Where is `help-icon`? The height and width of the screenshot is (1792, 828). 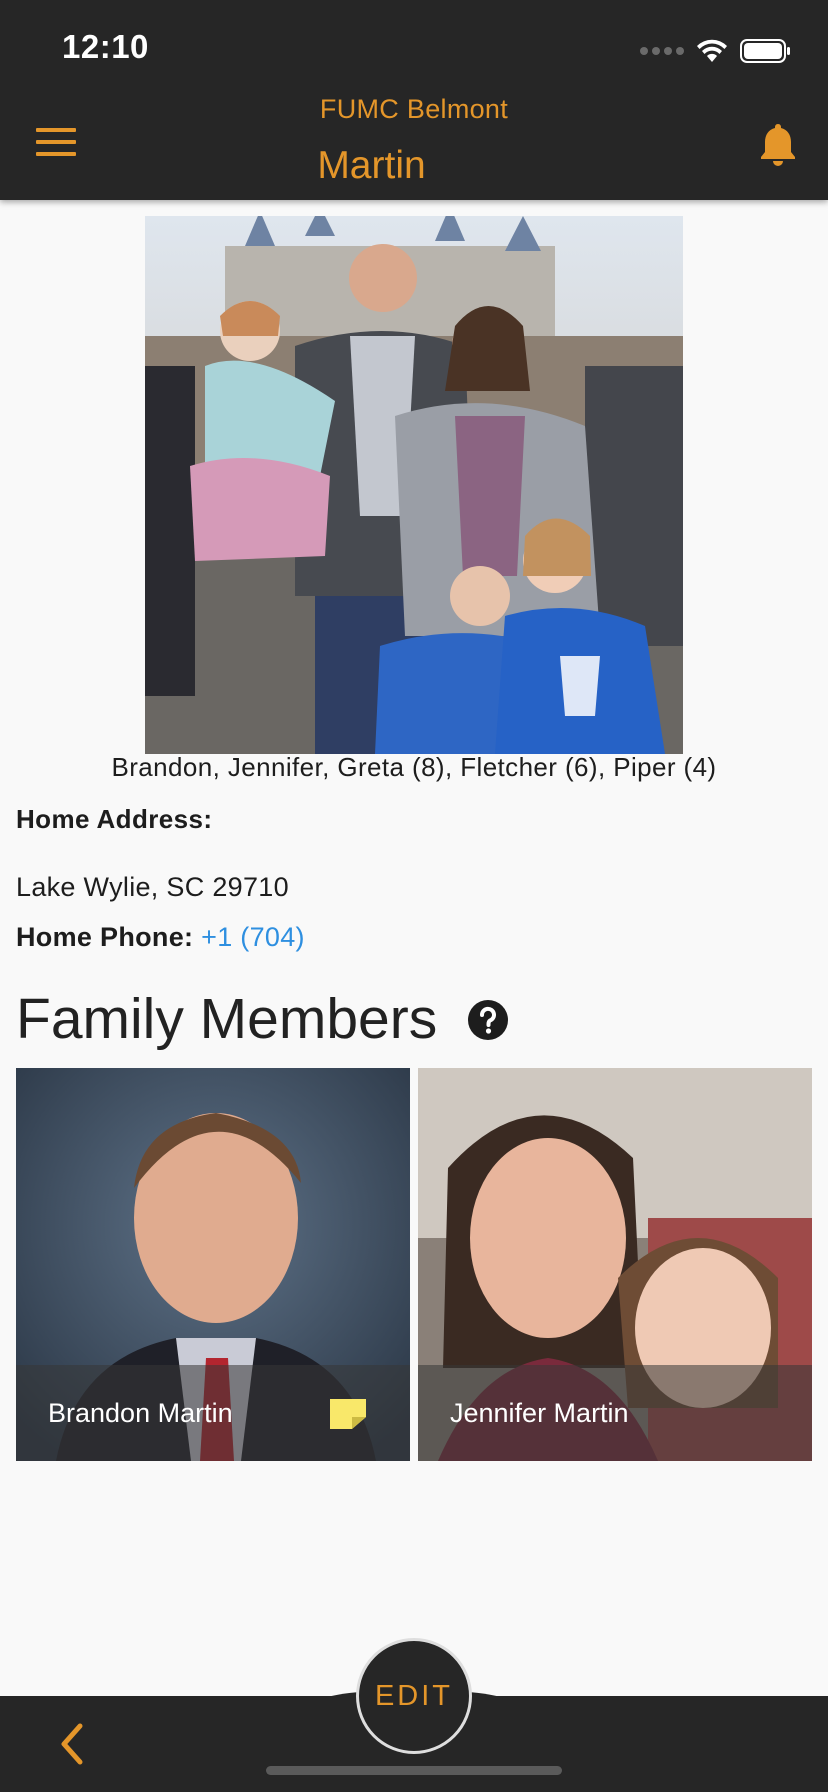
help-icon is located at coordinates (488, 1020).